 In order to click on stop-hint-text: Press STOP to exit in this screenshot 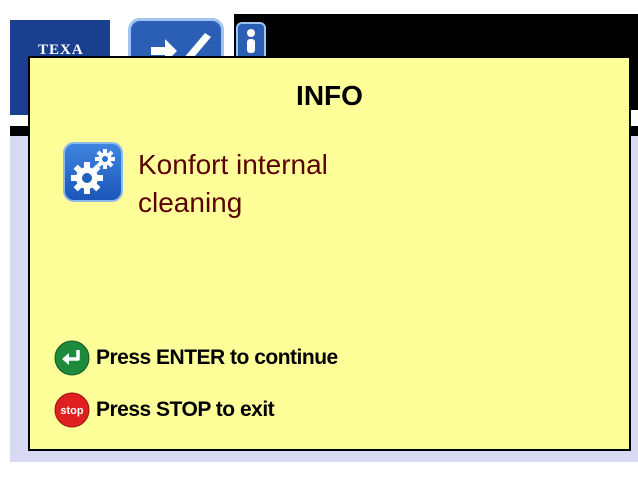, I will do `click(185, 409)`.